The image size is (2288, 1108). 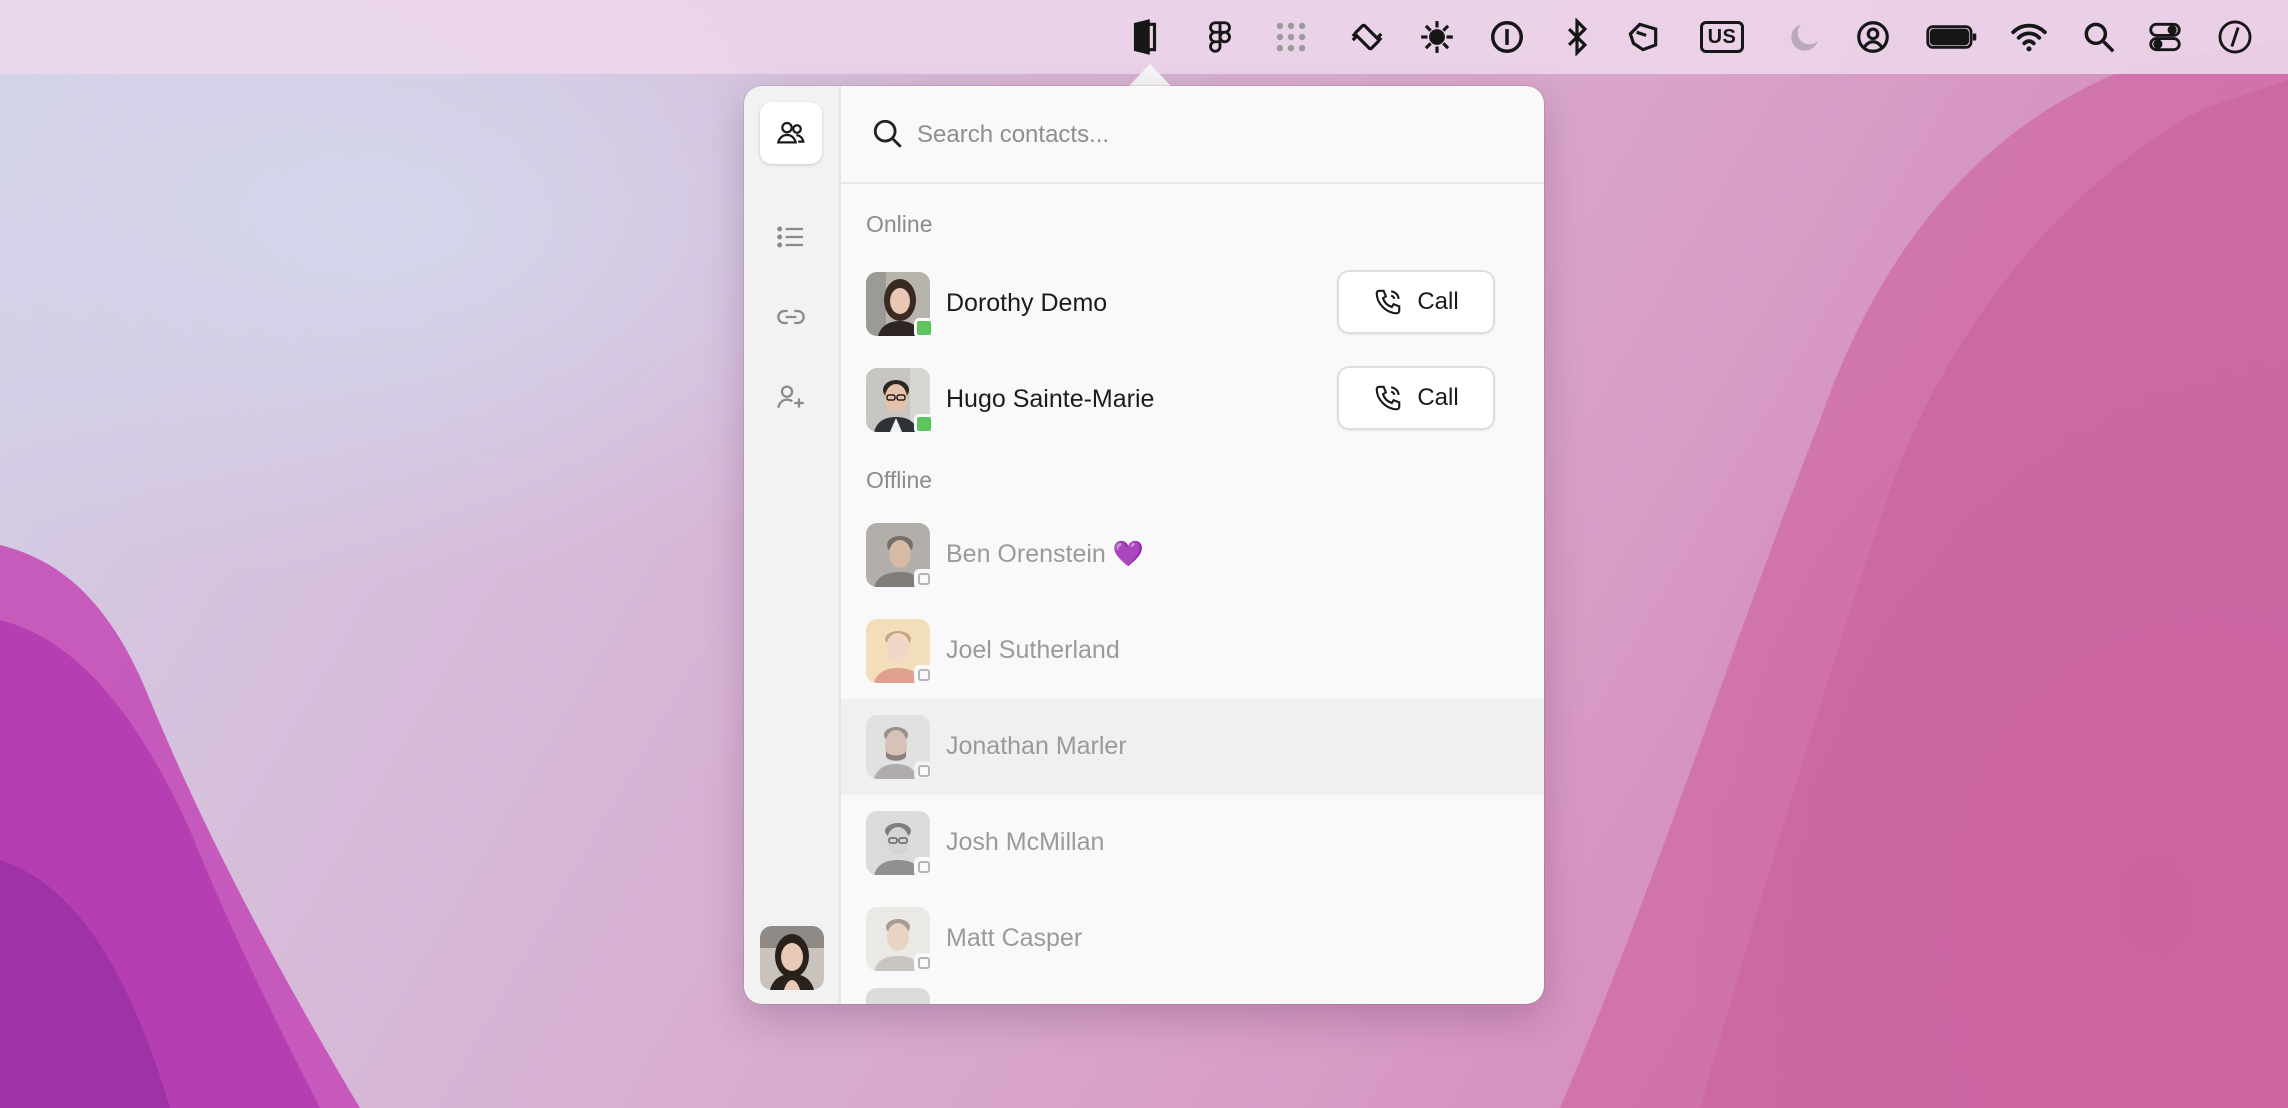 What do you see at coordinates (1045, 554) in the screenshot?
I see `contact-name: Ben Orenstein 💜` at bounding box center [1045, 554].